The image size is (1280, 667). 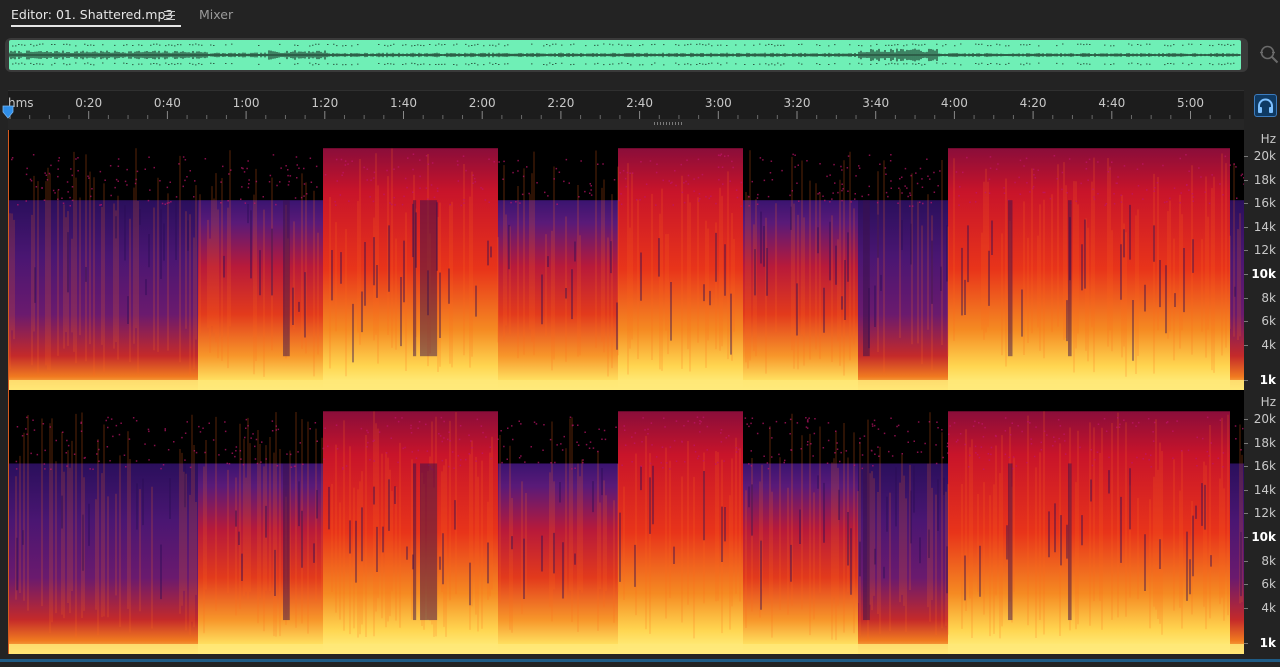 I want to click on time-ruler-label: 2:00, so click(x=482, y=103).